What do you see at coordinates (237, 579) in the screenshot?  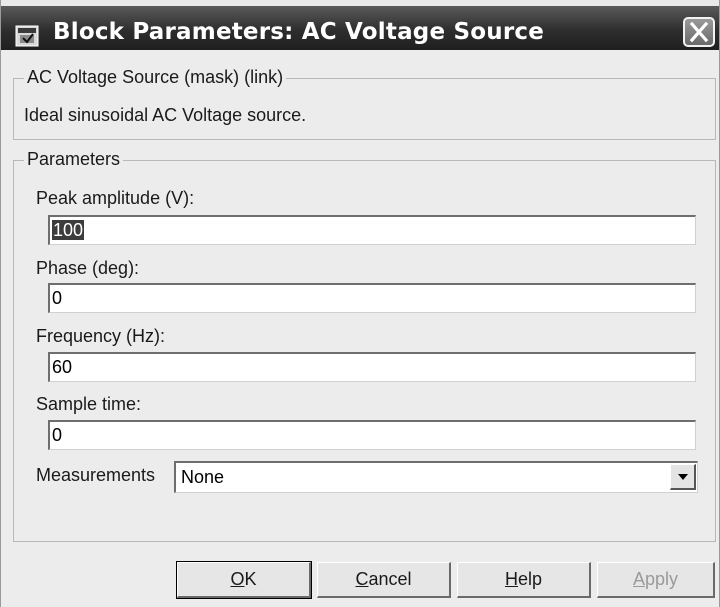 I see `ok-mnemonic: O` at bounding box center [237, 579].